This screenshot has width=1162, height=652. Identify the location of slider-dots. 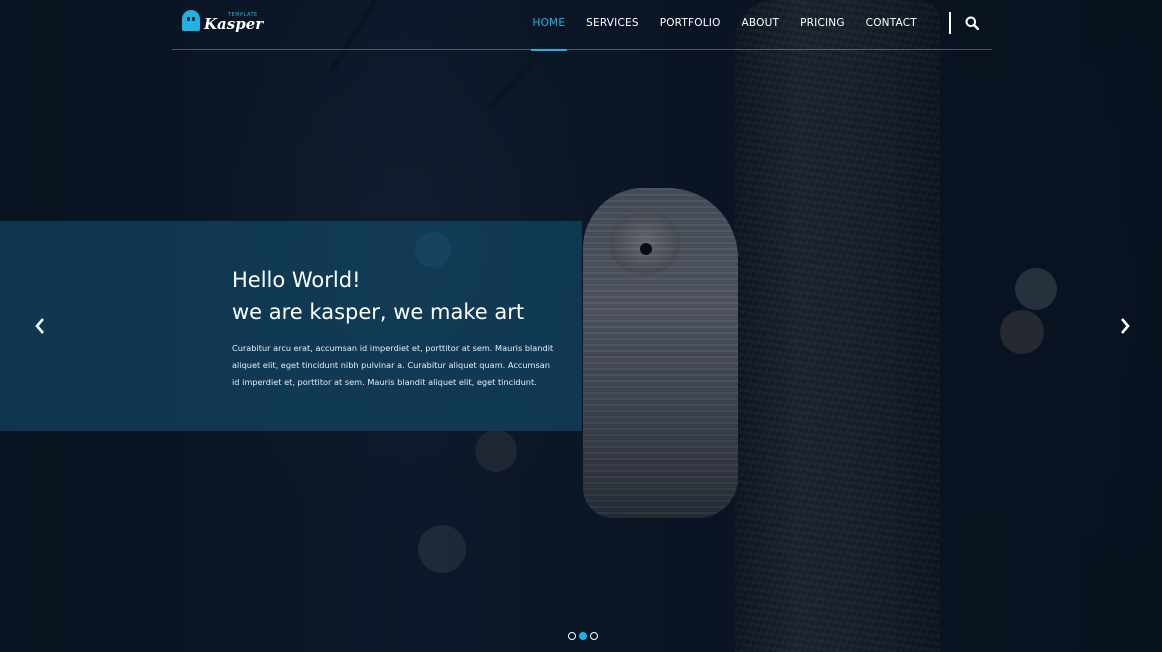
(583, 636).